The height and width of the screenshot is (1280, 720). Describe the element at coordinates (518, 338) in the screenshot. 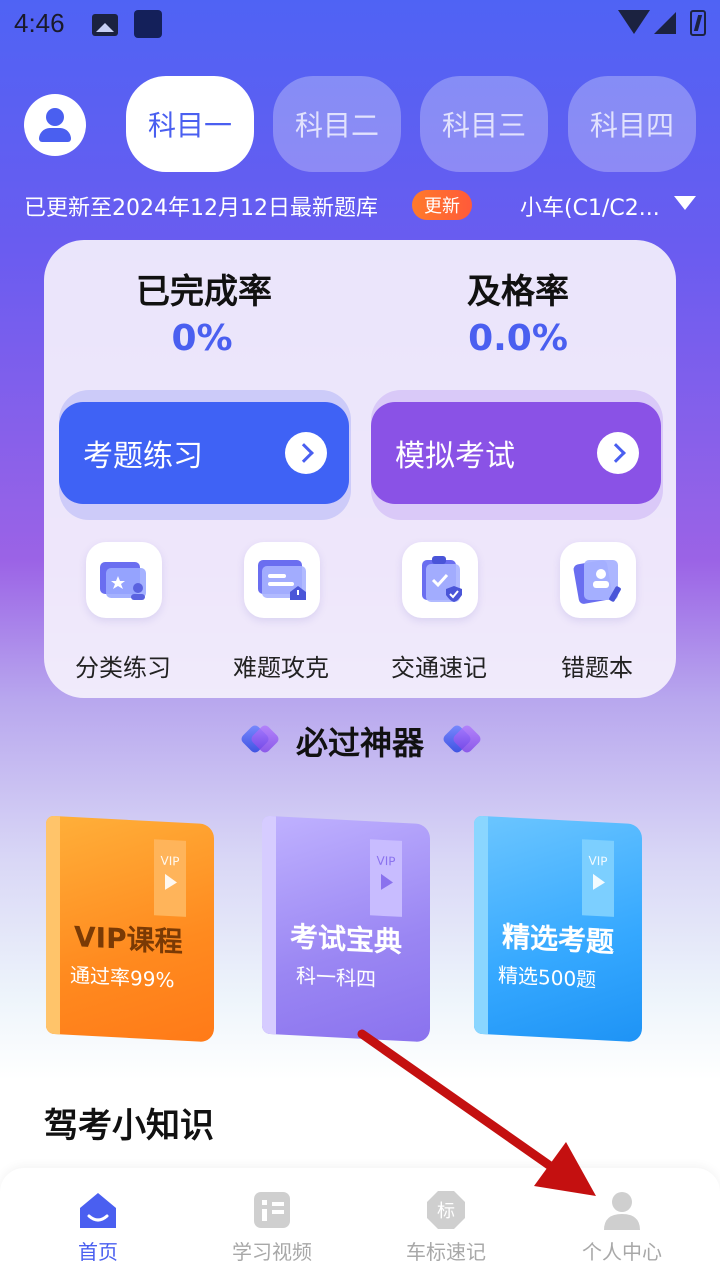

I see `pass-rate-value: 0.0%` at that location.